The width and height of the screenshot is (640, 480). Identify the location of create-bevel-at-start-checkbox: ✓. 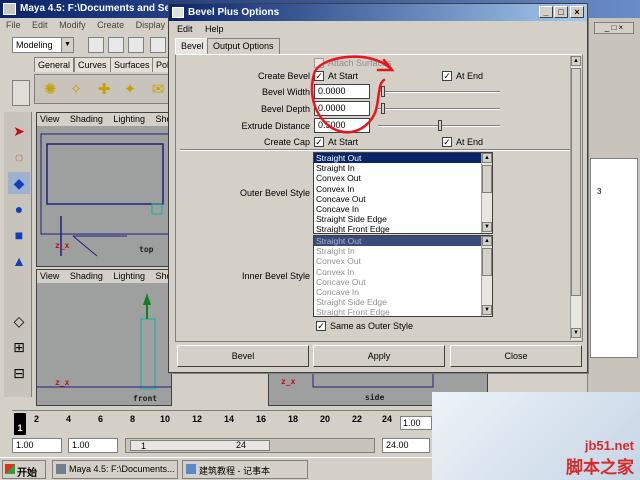
(319, 76).